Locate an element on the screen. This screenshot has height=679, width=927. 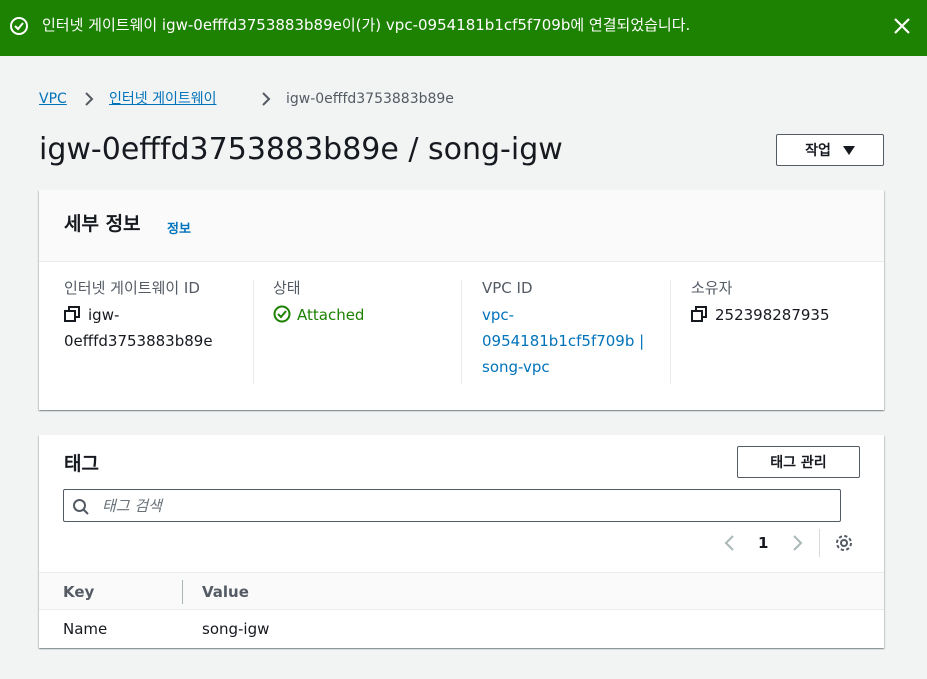
caret-down-icon is located at coordinates (848, 150).